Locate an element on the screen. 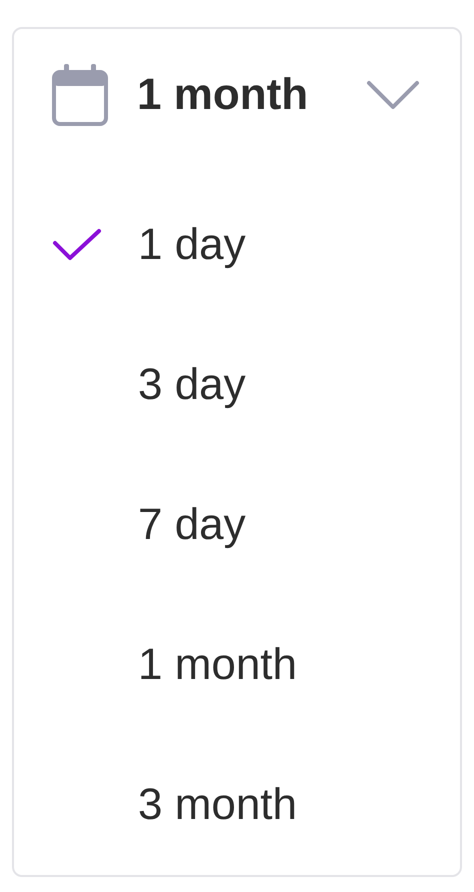 Image resolution: width=474 pixels, height=892 pixels. dropdown-option: 1 day is located at coordinates (237, 245).